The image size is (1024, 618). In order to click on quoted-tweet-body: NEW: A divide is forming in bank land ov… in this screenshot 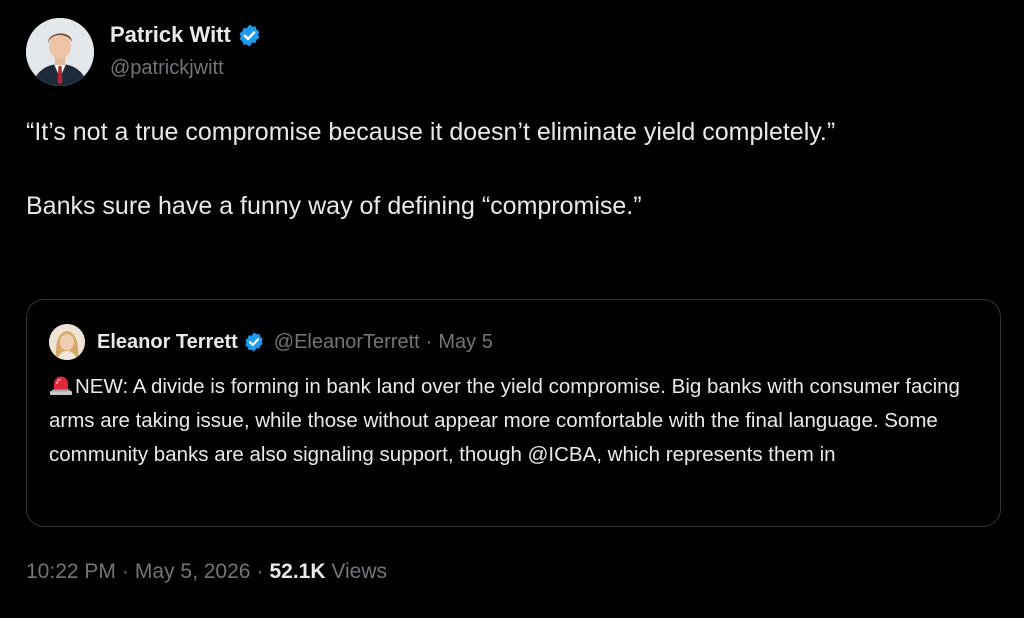, I will do `click(504, 420)`.